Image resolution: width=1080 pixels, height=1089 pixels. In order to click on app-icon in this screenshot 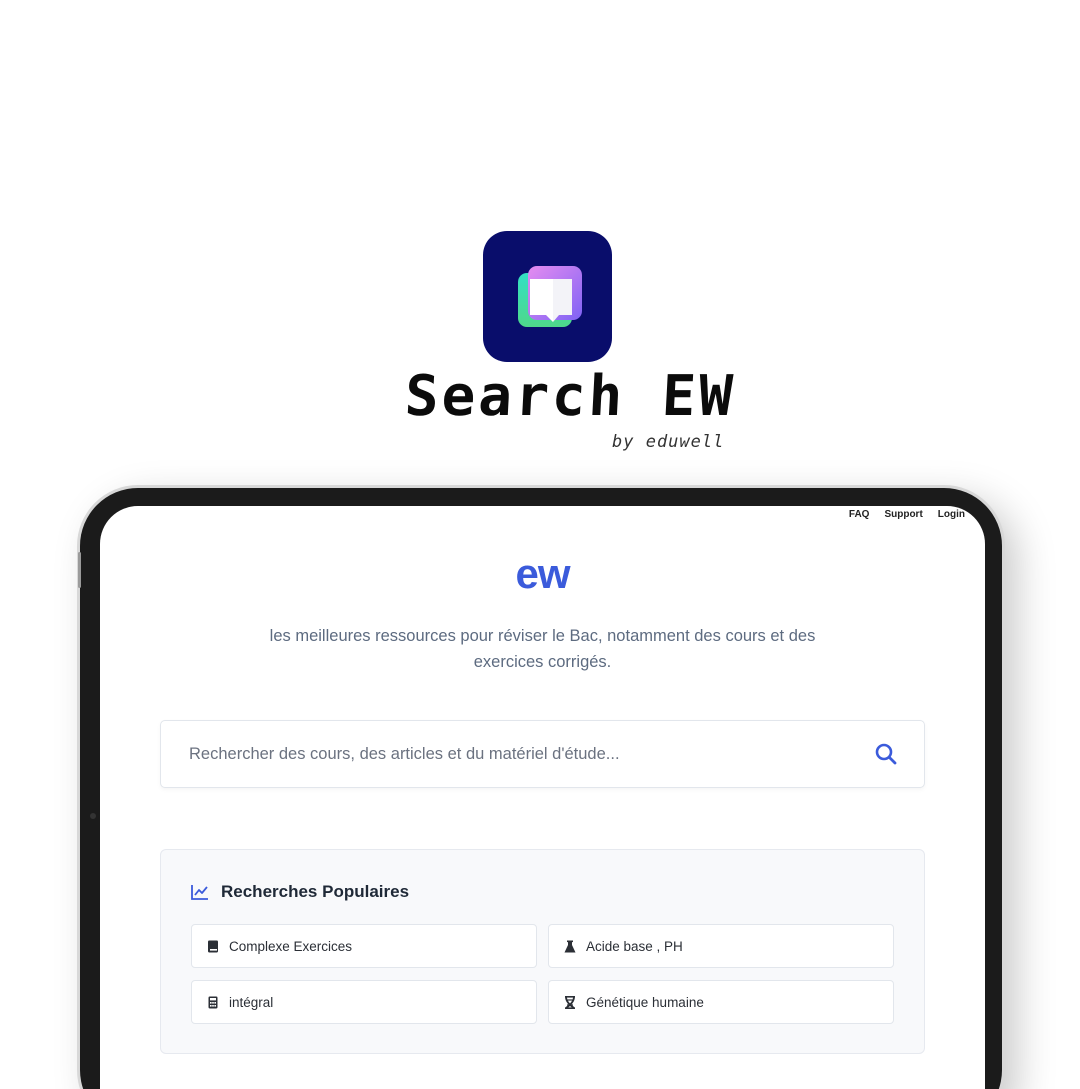, I will do `click(547, 296)`.